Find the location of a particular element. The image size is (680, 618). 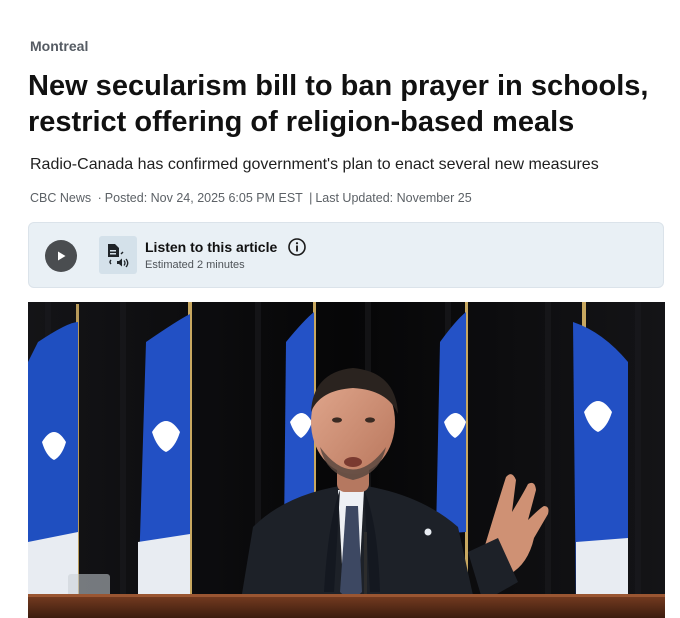

listen-article-title: Listen to this article is located at coordinates (211, 247).